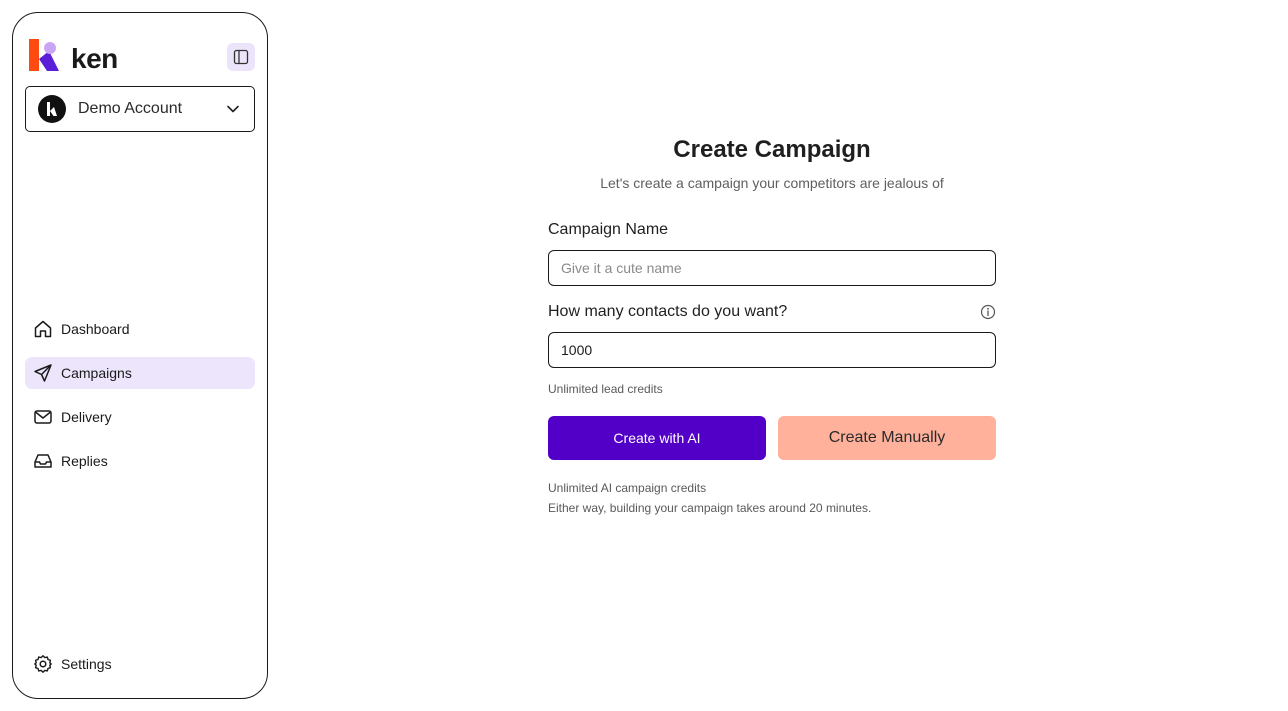  Describe the element at coordinates (45, 55) in the screenshot. I see `ken-logo-icon` at that location.